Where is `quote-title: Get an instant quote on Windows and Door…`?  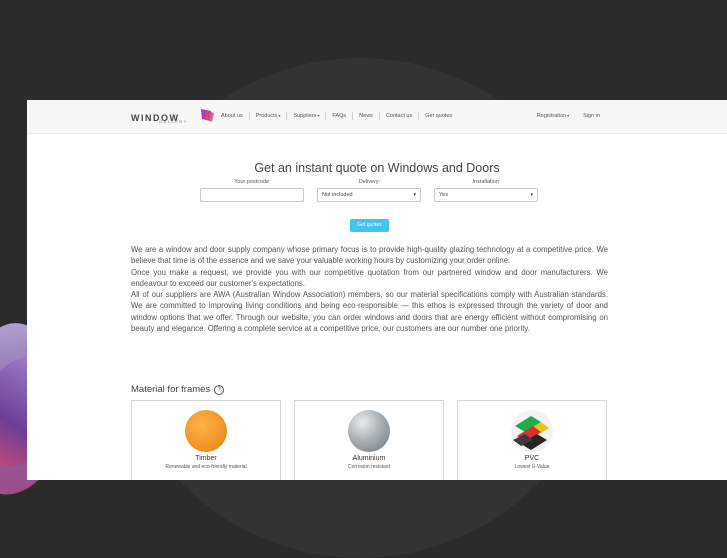
quote-title: Get an instant quote on Windows and Door… is located at coordinates (377, 168).